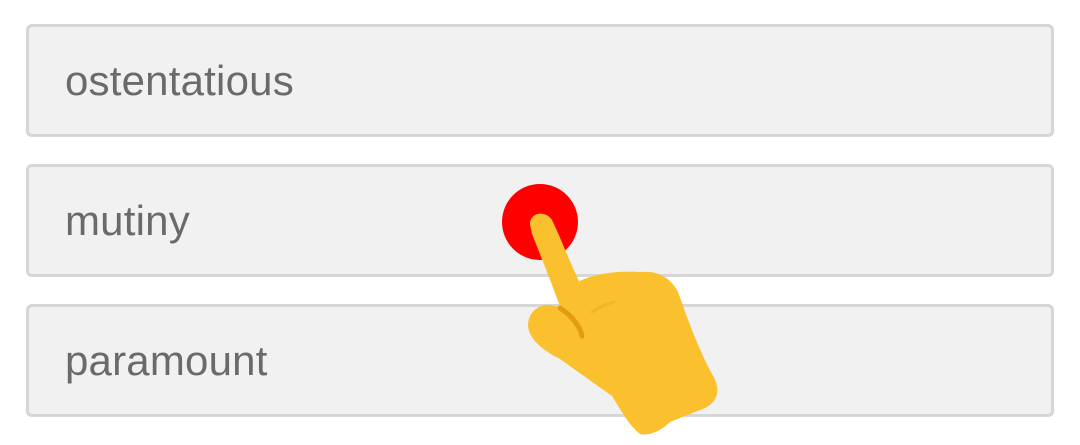 Image resolution: width=1080 pixels, height=445 pixels. I want to click on option-label: mutiny, so click(127, 220).